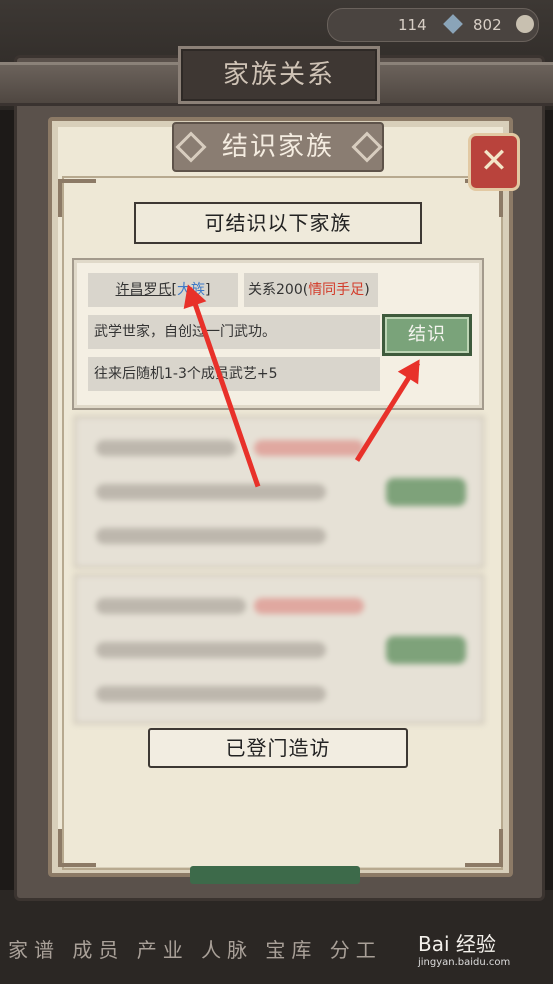 Image resolution: width=553 pixels, height=984 pixels. Describe the element at coordinates (278, 223) in the screenshot. I see `subtitle-label: 可结识以下家族` at that location.